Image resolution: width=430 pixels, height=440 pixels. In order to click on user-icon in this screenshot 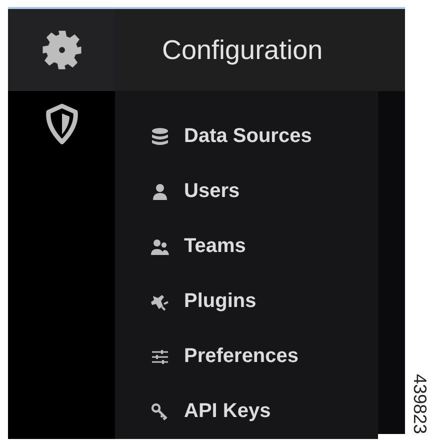, I will do `click(160, 192)`.